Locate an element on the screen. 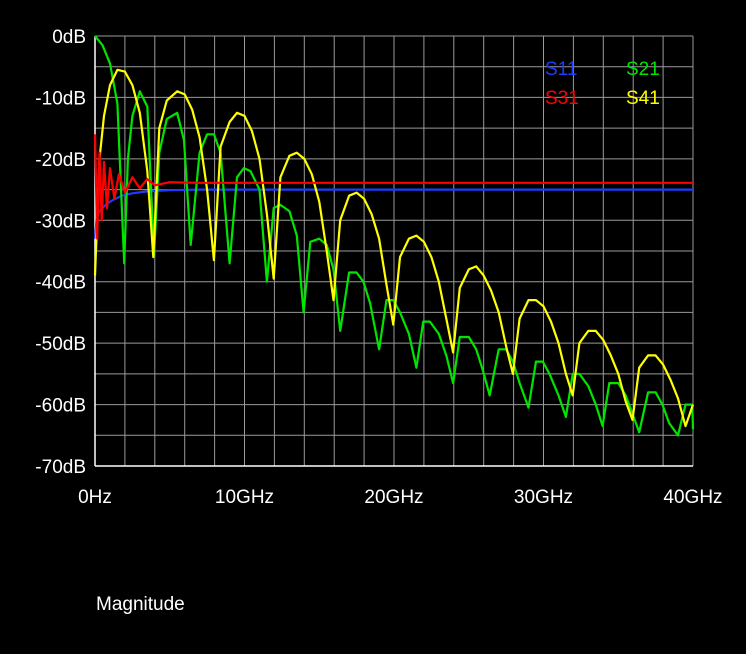  x-tick-label: 10GHz is located at coordinates (244, 497).